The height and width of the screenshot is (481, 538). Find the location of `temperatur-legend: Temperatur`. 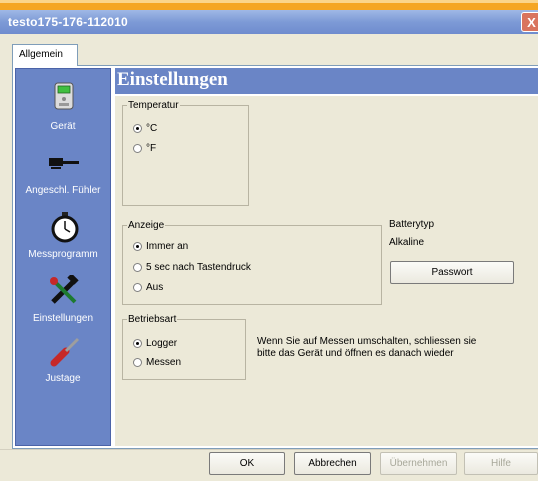

temperatur-legend: Temperatur is located at coordinates (153, 105).